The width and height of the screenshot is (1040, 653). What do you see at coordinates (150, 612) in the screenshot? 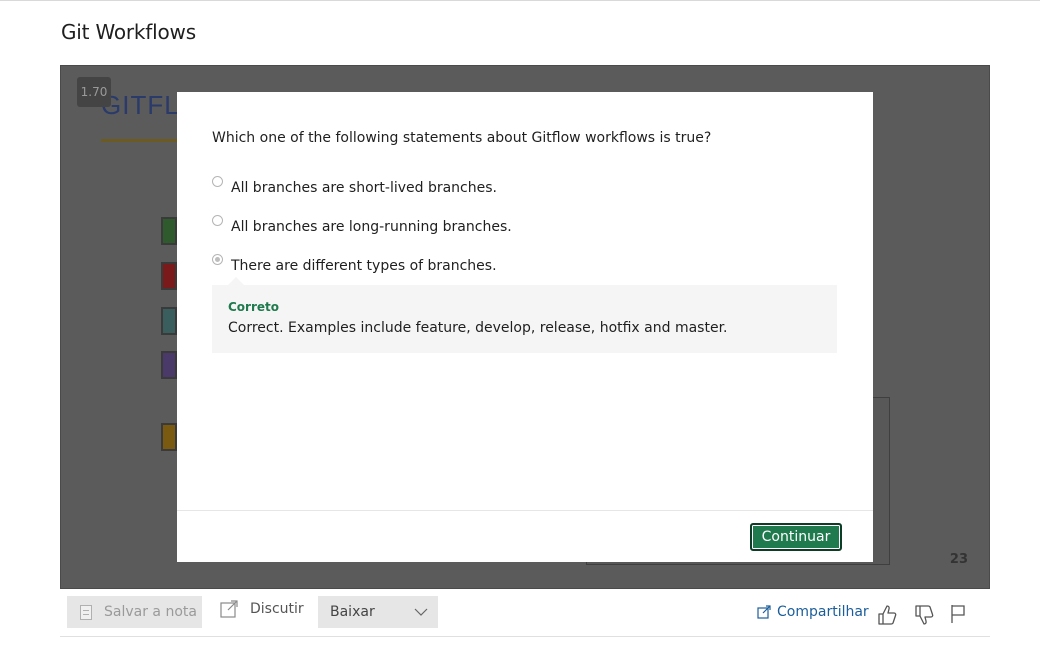
I see `save-note-label: Salvar a nota` at bounding box center [150, 612].